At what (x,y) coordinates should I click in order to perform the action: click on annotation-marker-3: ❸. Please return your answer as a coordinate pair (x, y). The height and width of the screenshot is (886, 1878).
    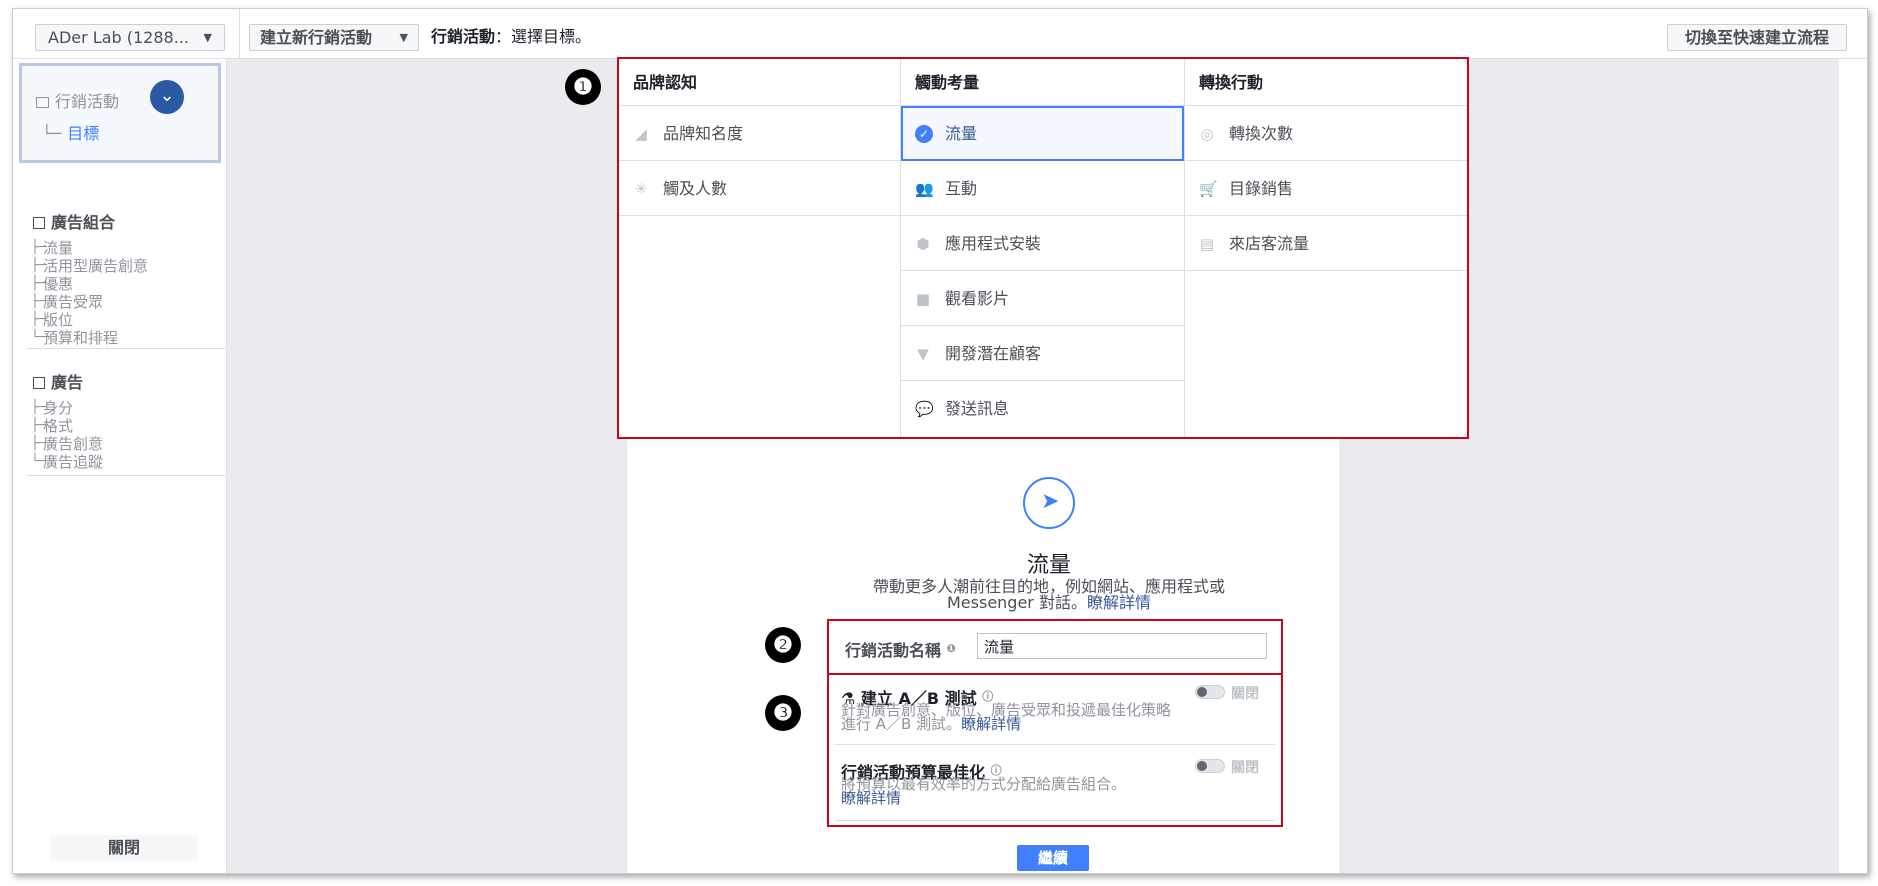
    Looking at the image, I should click on (783, 713).